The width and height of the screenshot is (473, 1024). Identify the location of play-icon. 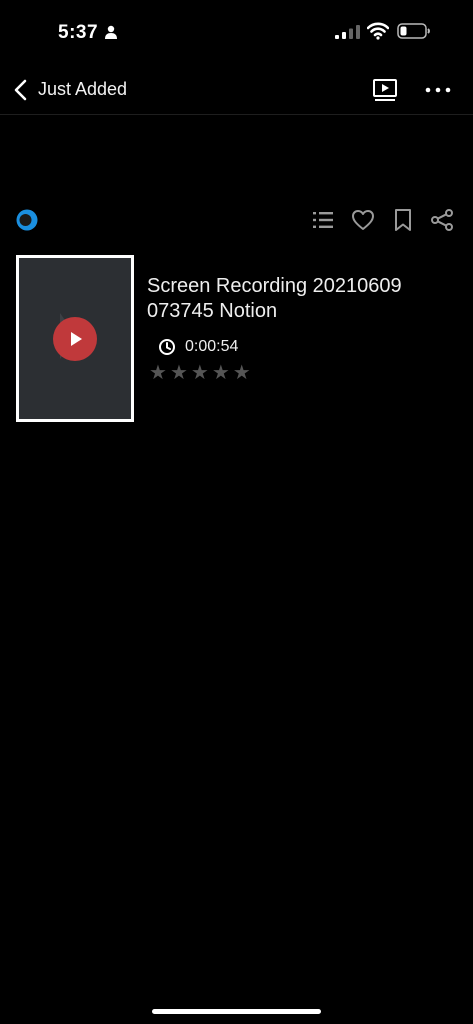
(76, 339).